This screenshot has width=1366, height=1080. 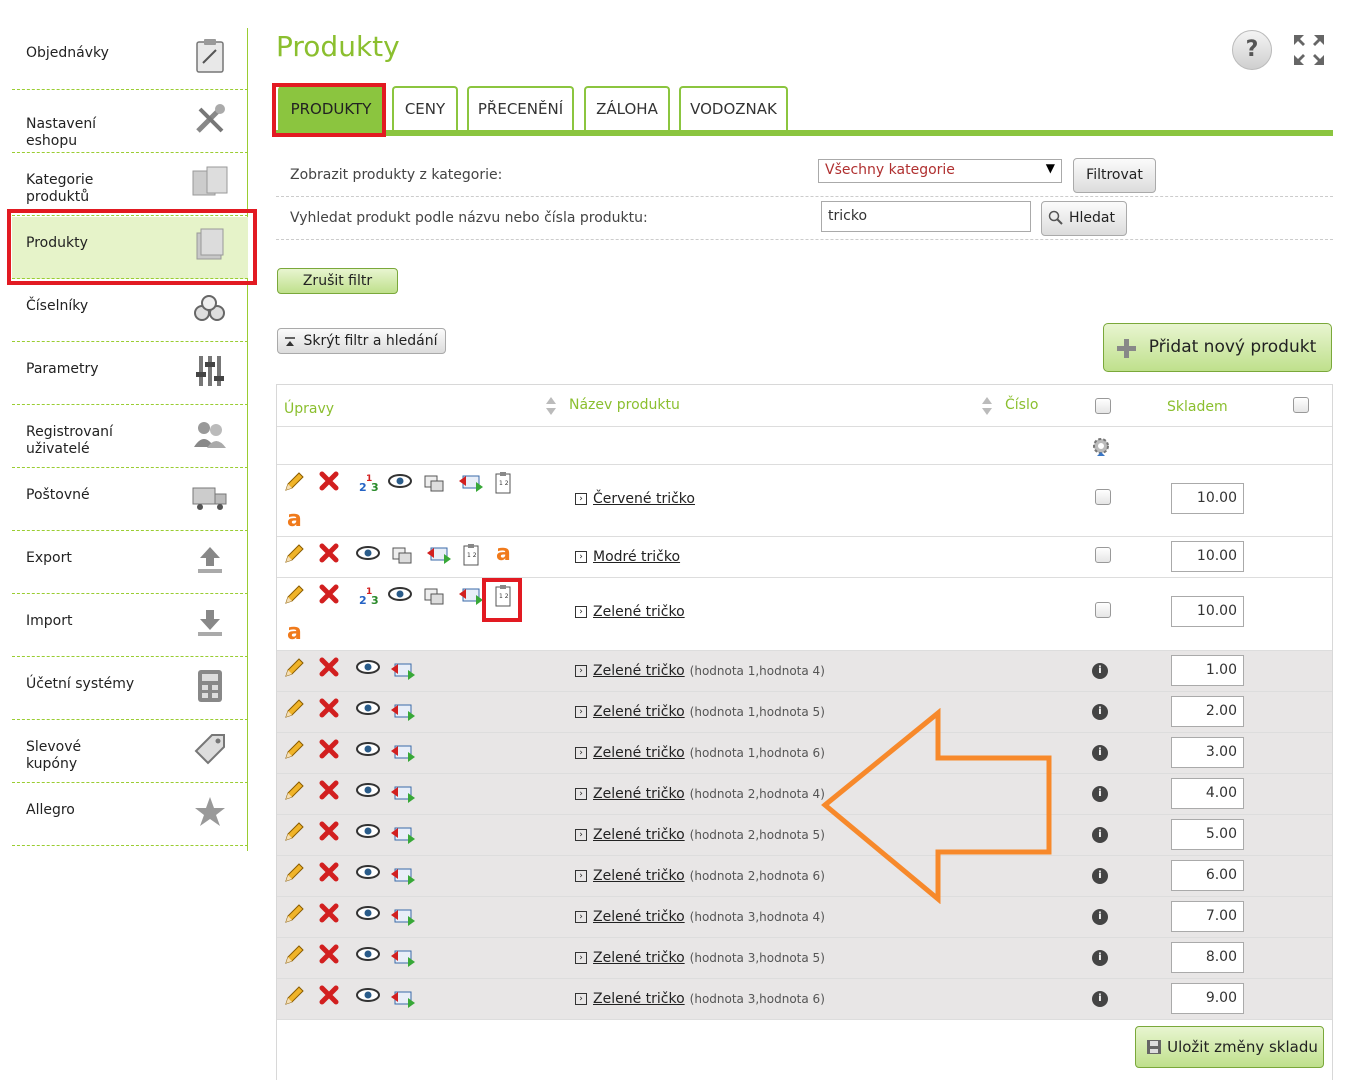 I want to click on category-select: Všechny kategorie ▼, so click(x=940, y=171).